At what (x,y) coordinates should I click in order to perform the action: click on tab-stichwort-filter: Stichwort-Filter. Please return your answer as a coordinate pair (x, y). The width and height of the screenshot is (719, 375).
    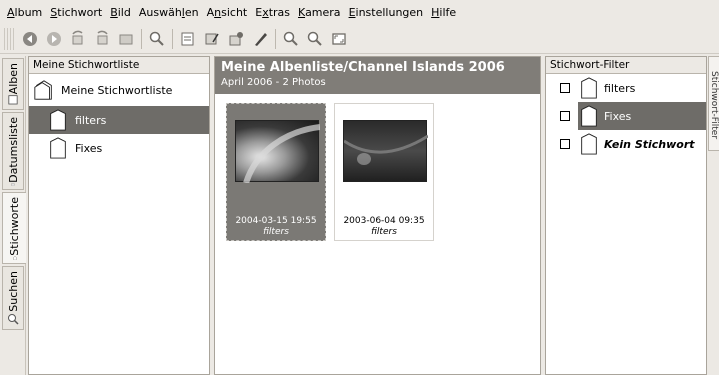
    Looking at the image, I should click on (713, 103).